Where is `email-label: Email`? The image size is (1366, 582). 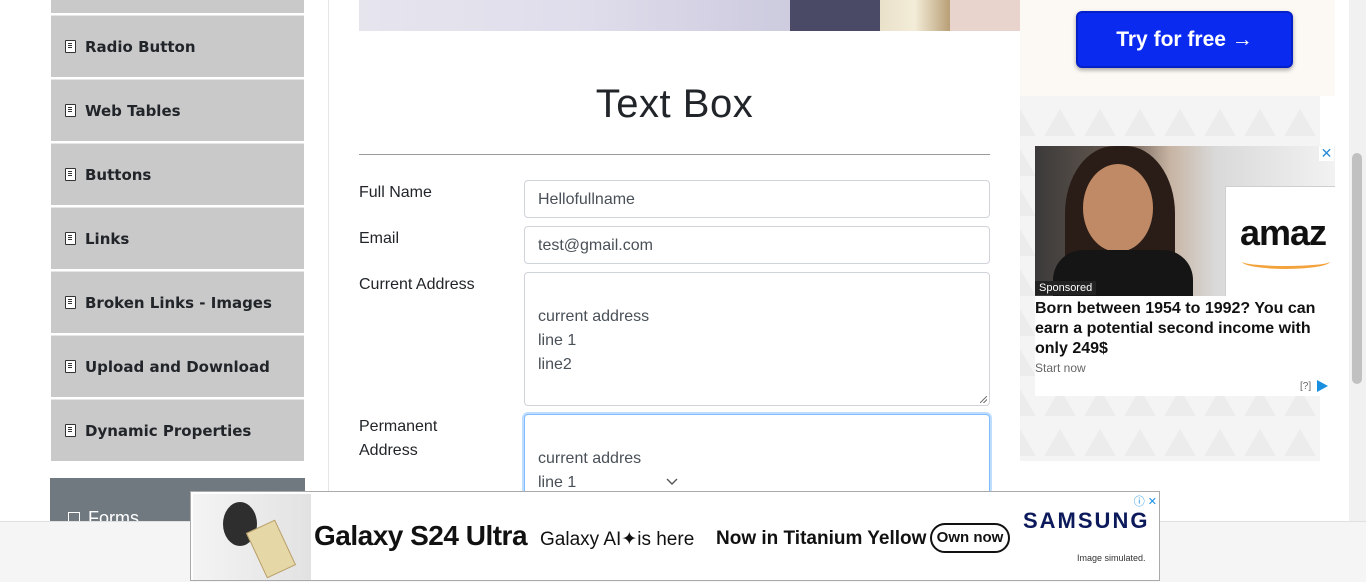
email-label: Email is located at coordinates (379, 238).